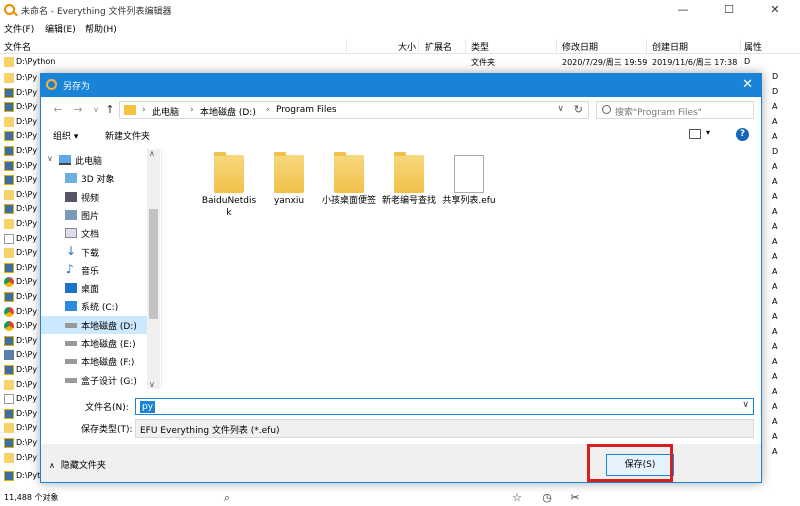 Image resolution: width=800 pixels, height=506 pixels. Describe the element at coordinates (578, 109) in the screenshot. I see `refresh-icon: ↻` at that location.